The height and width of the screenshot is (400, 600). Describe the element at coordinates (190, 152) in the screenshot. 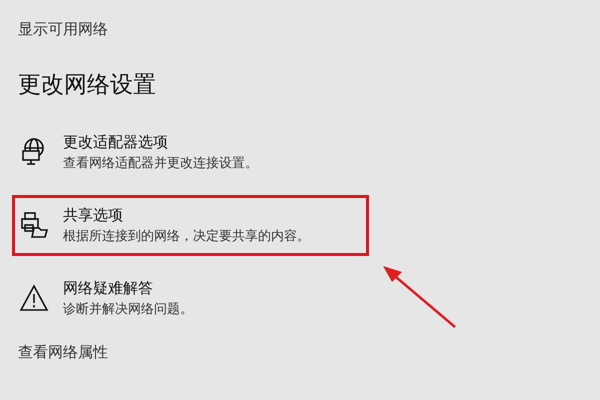

I see `settings-item: 更改适配器选项 查看网络适配器并更改连接设置。` at that location.